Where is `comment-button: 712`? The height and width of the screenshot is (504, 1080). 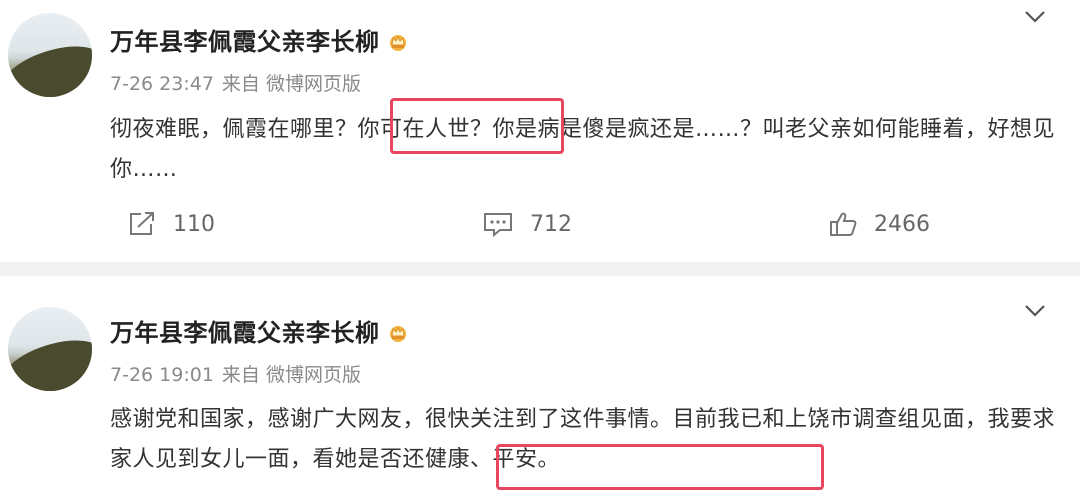 comment-button: 712 is located at coordinates (527, 224).